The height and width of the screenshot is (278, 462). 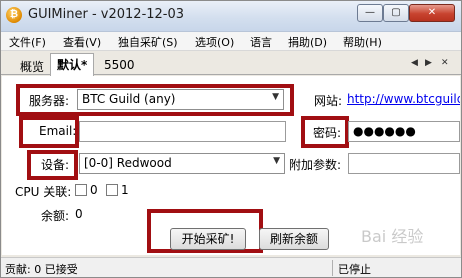 I want to click on menu-language: 语言, so click(x=261, y=42).